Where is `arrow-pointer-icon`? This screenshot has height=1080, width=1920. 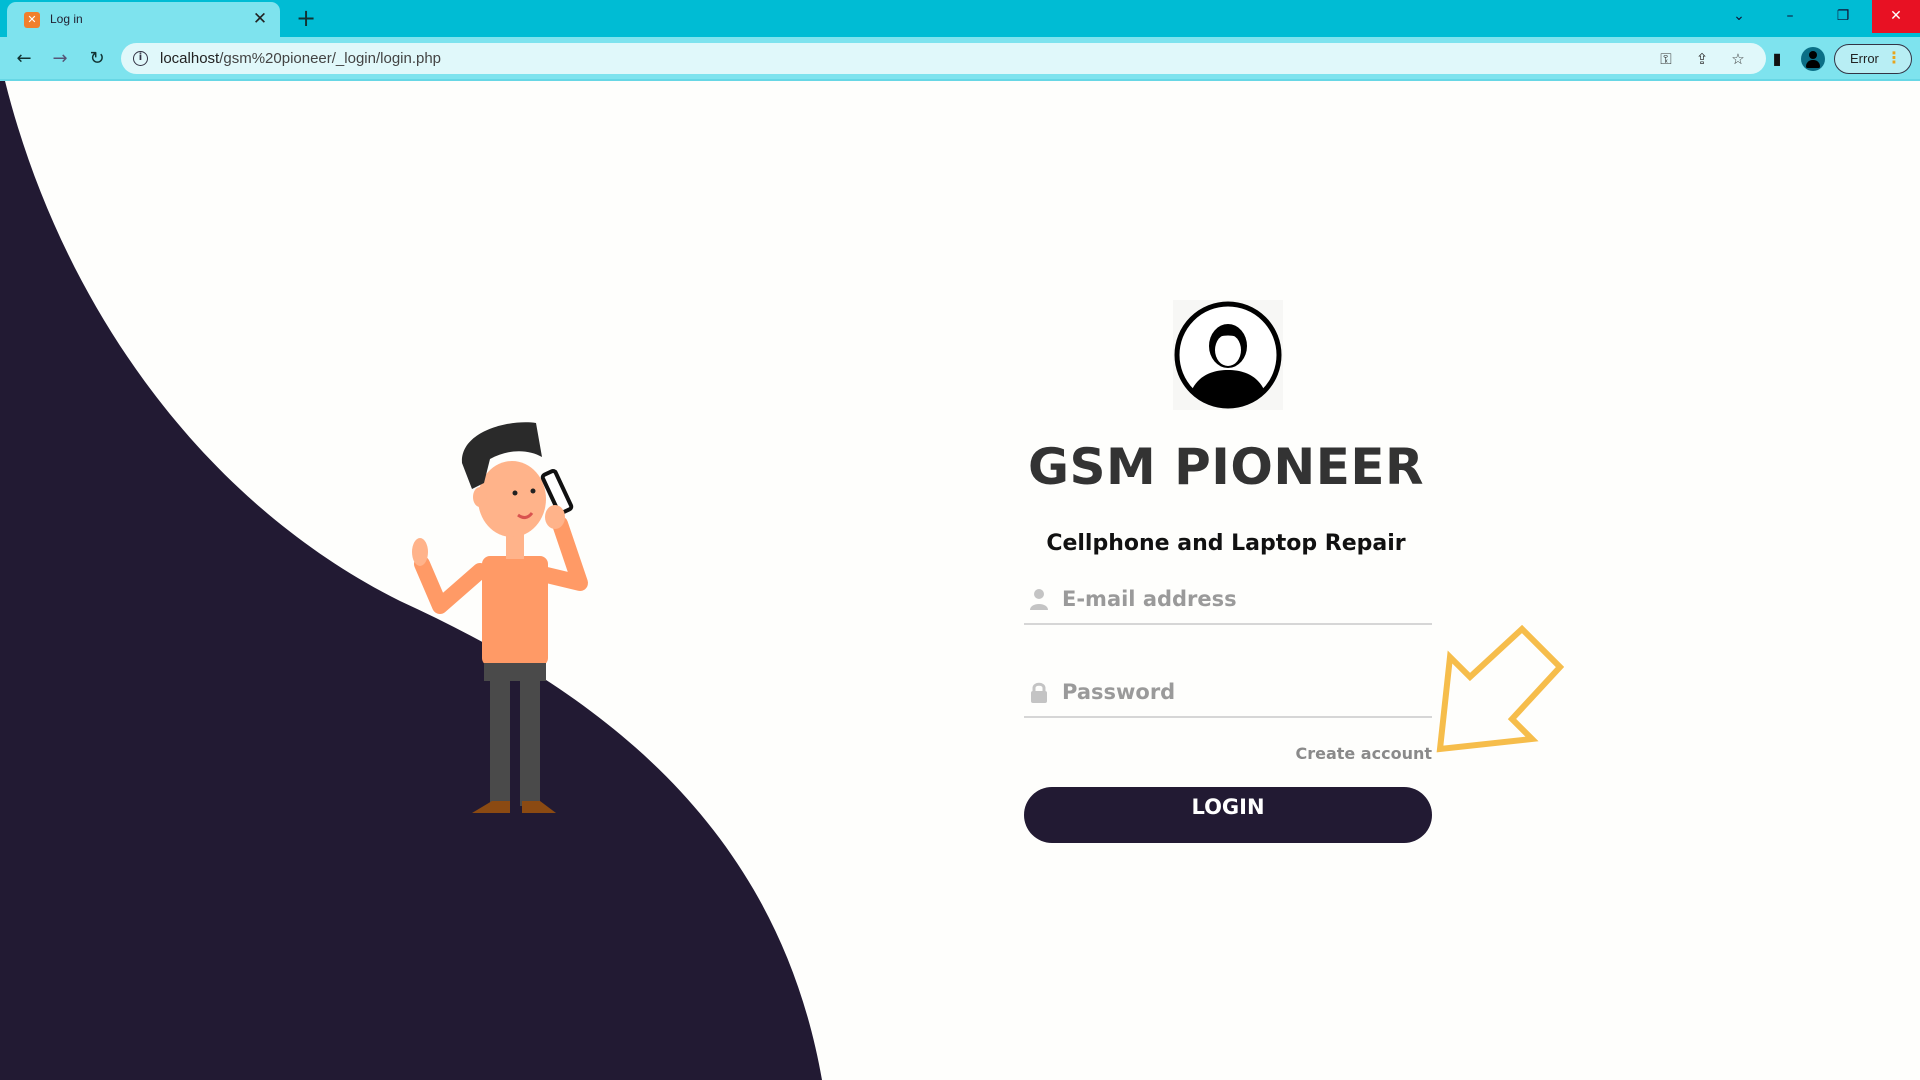 arrow-pointer-icon is located at coordinates (1500, 689).